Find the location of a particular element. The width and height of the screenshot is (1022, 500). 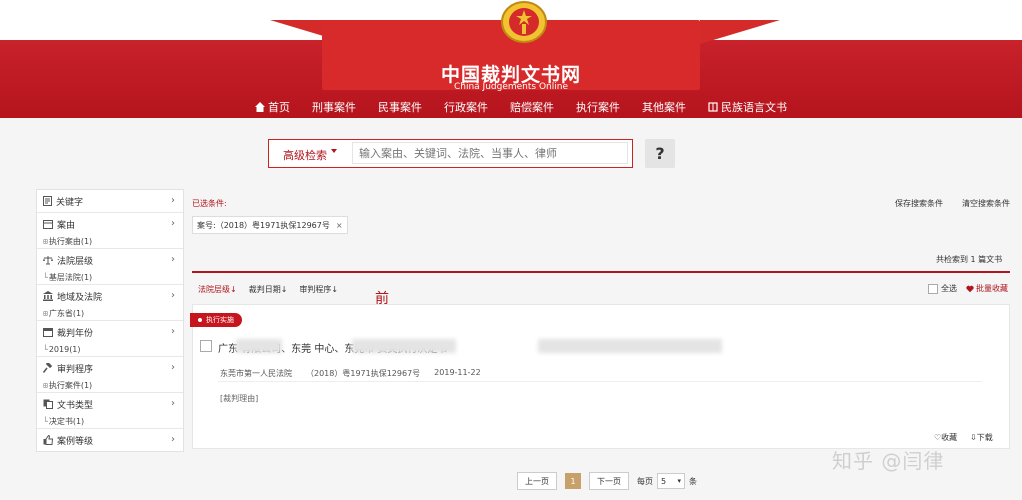

sidebar-sub-label: 广东省(1) is located at coordinates (66, 313).